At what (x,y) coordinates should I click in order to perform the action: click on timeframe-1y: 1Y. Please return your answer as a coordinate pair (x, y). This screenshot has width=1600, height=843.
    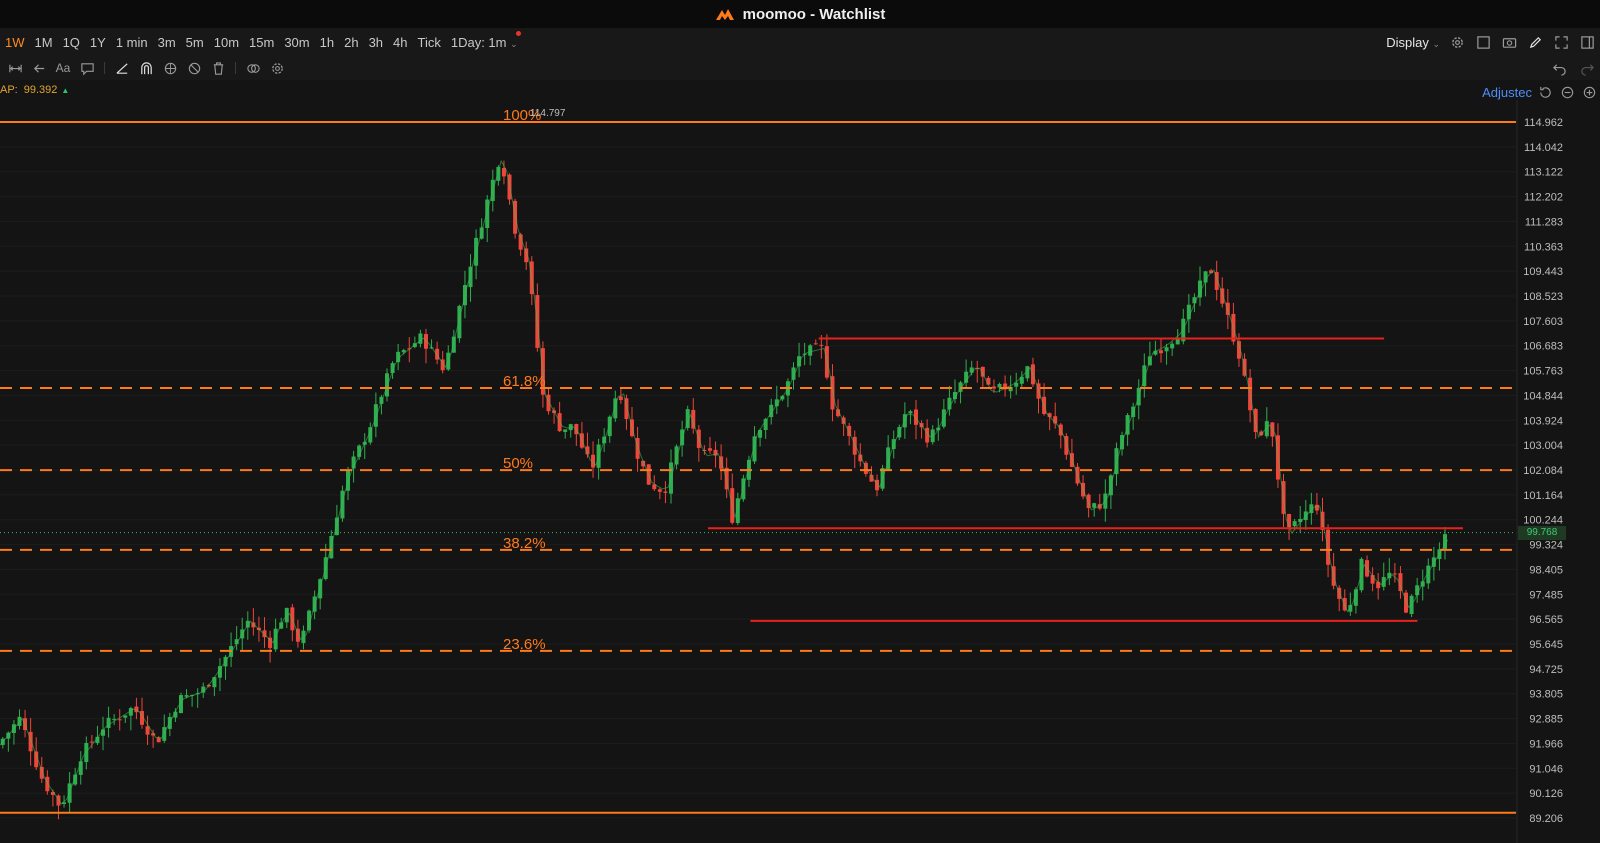
    Looking at the image, I should click on (98, 42).